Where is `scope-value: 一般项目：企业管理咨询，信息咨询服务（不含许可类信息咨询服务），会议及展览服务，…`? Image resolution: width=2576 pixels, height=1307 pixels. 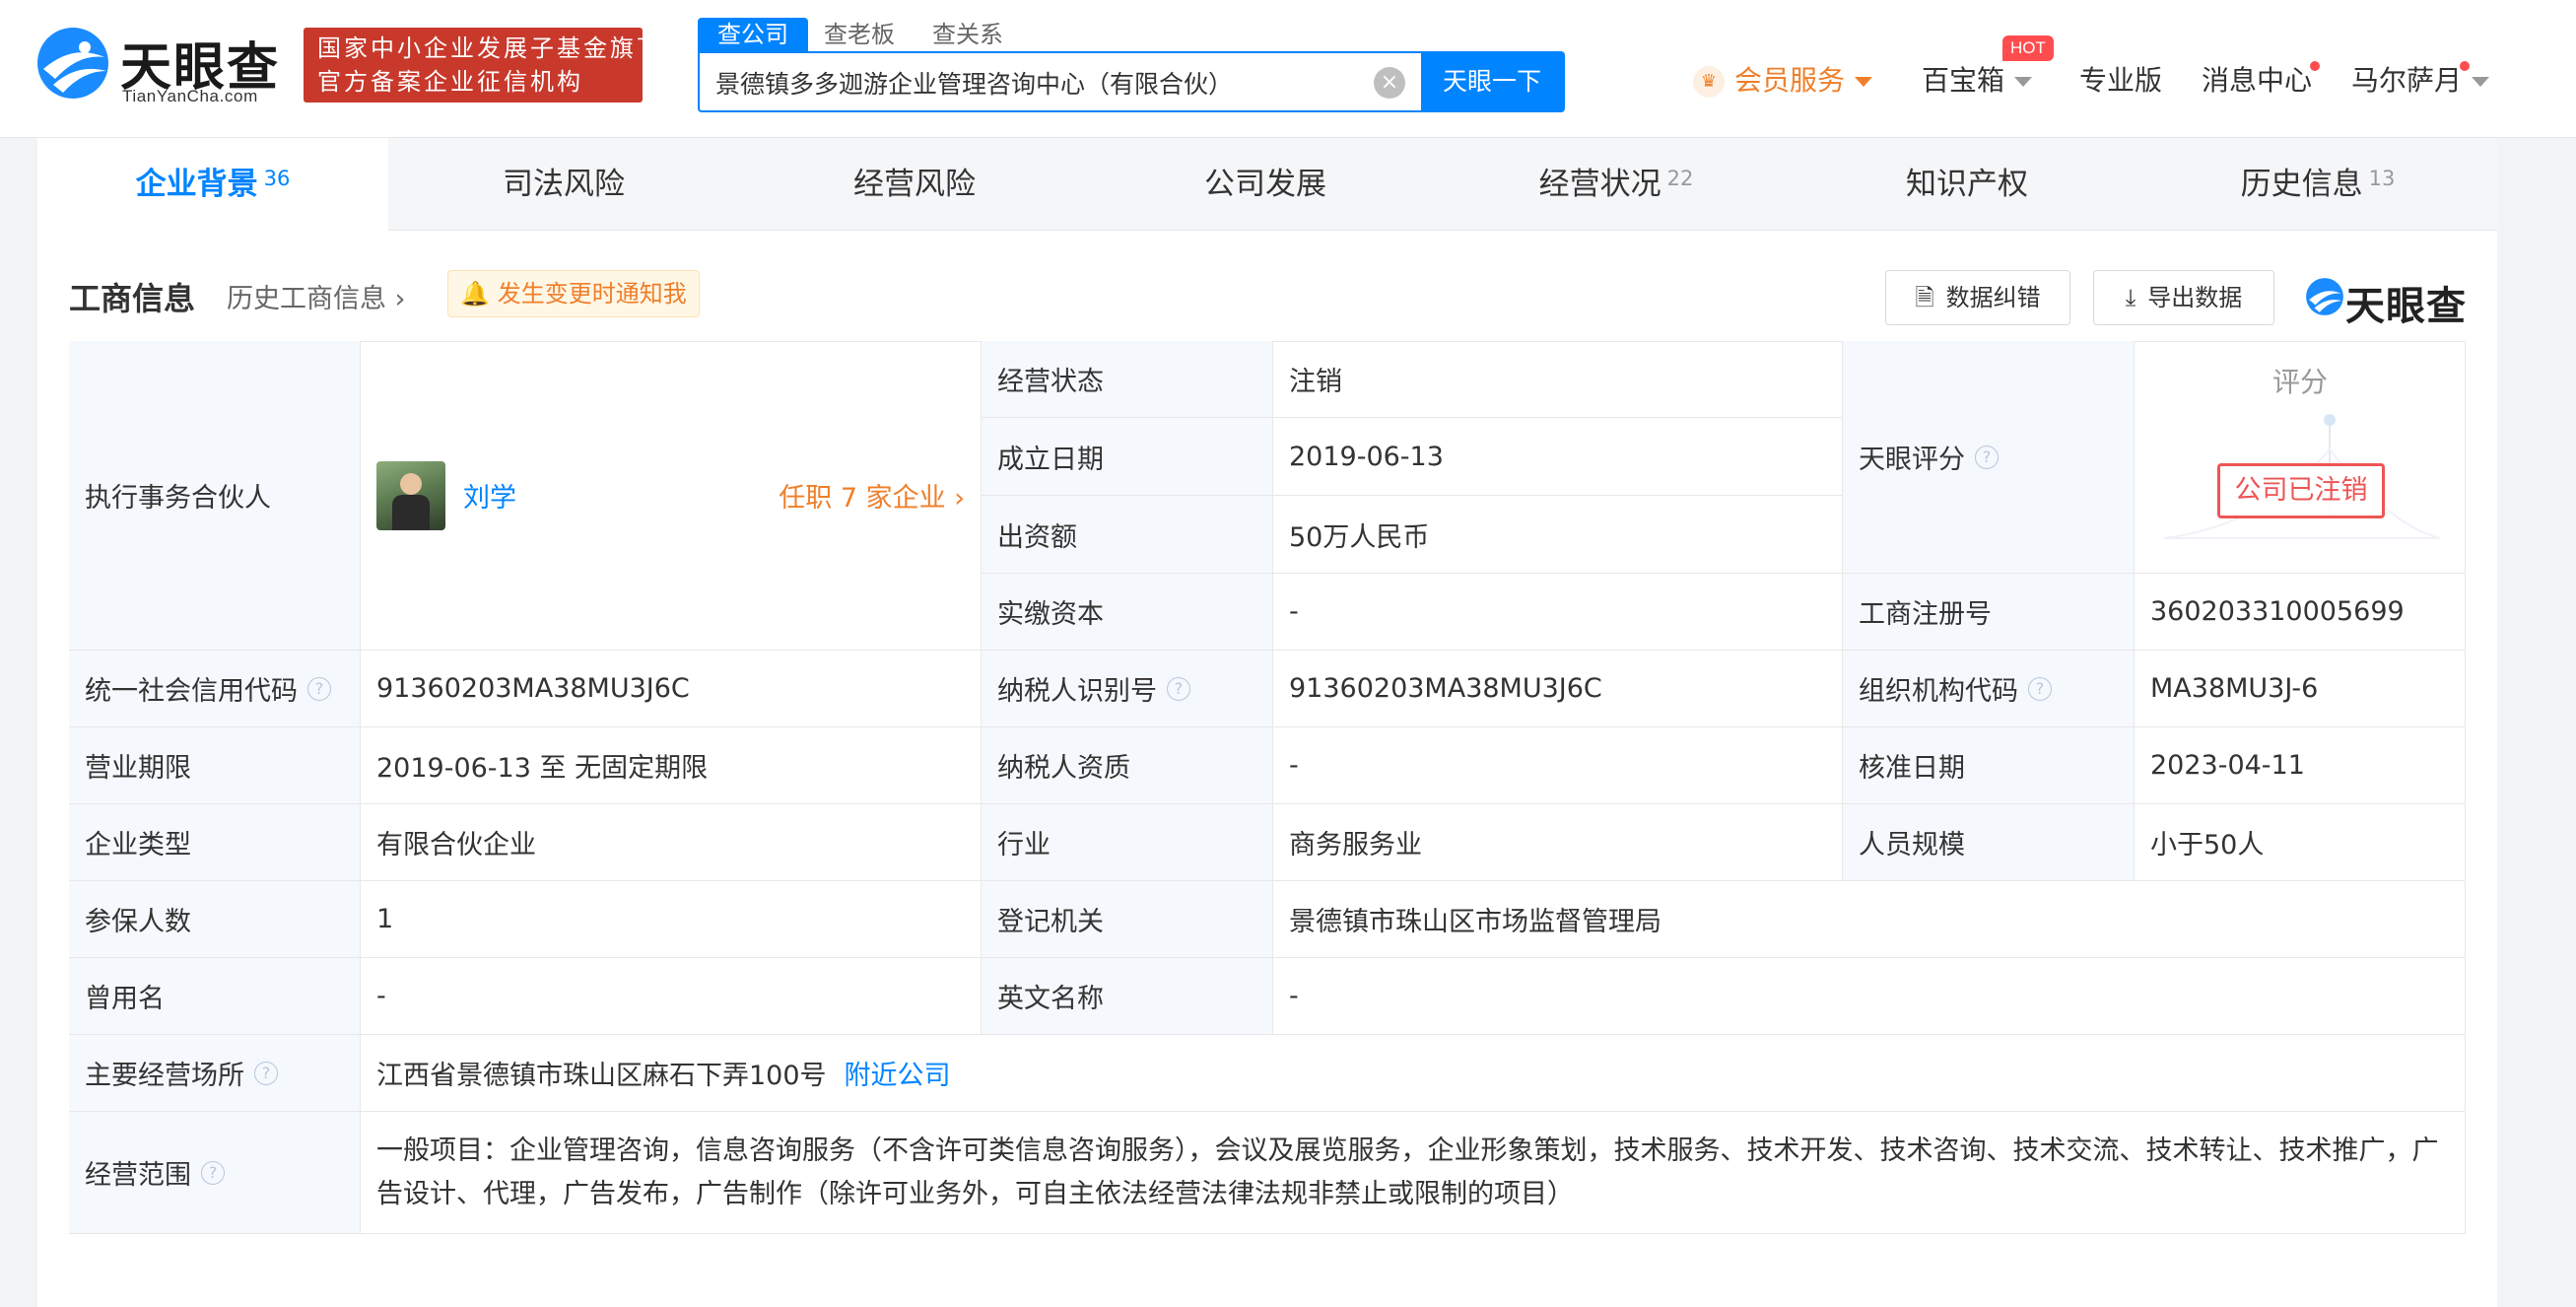 scope-value: 一般项目：企业管理咨询，信息咨询服务（不含许可类信息咨询服务），会议及展览服务，… is located at coordinates (1413, 1173).